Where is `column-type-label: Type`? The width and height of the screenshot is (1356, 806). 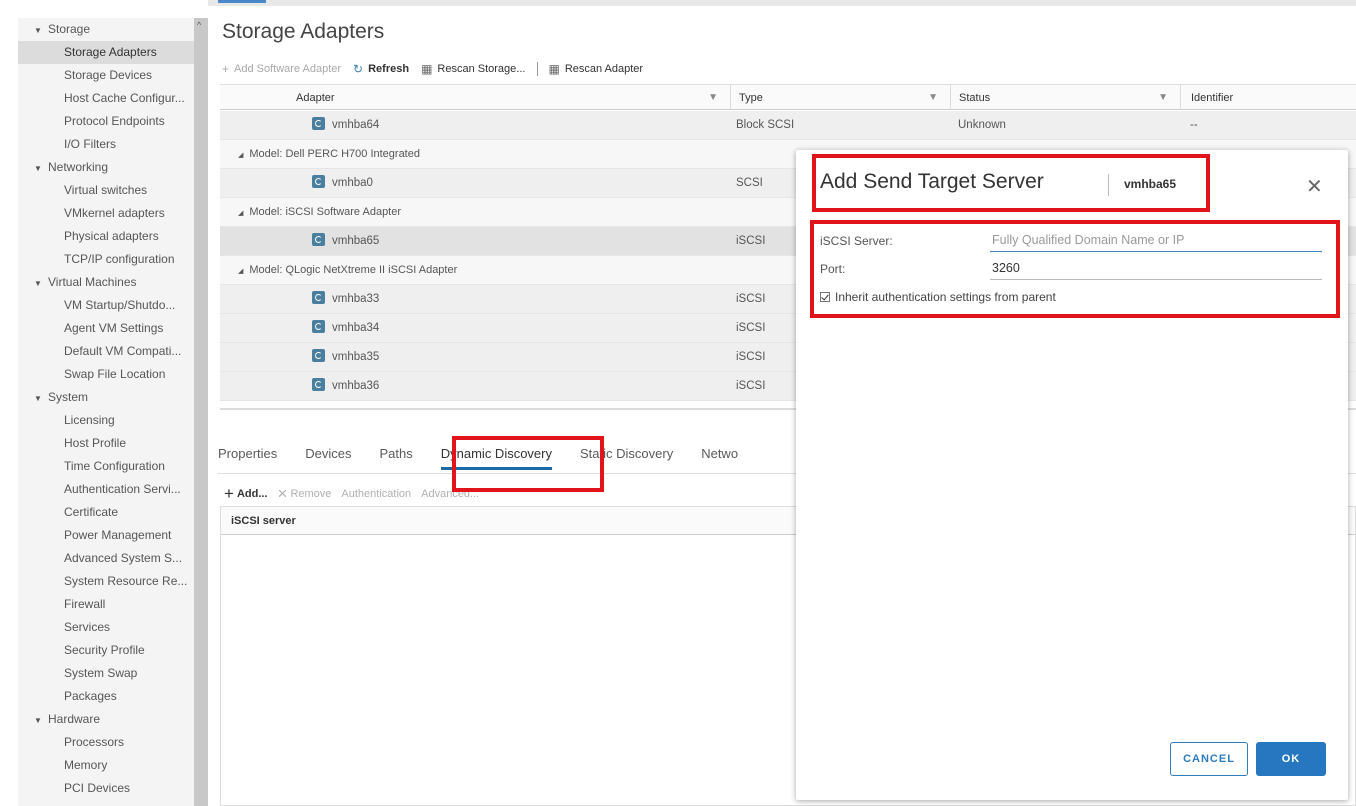
column-type-label: Type is located at coordinates (751, 98).